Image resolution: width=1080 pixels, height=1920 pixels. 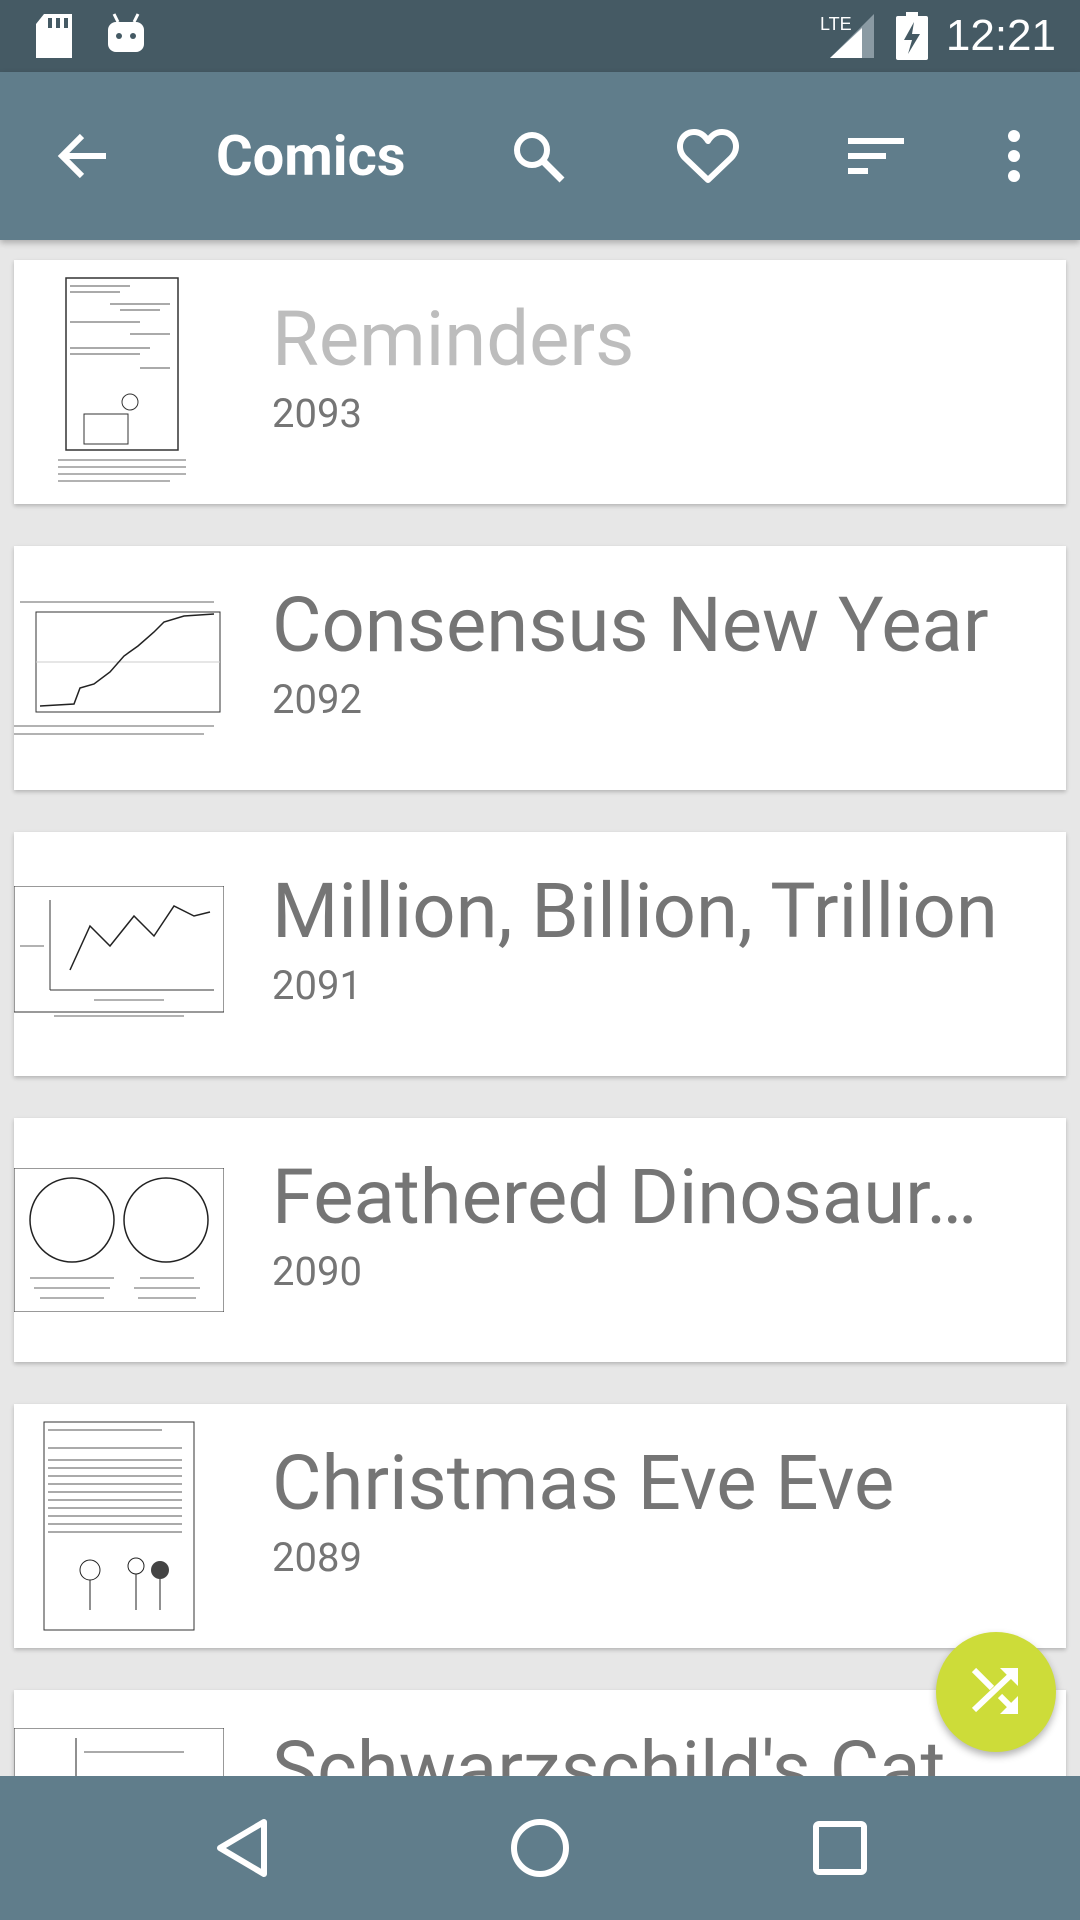 What do you see at coordinates (708, 156) in the screenshot?
I see `heart-icon` at bounding box center [708, 156].